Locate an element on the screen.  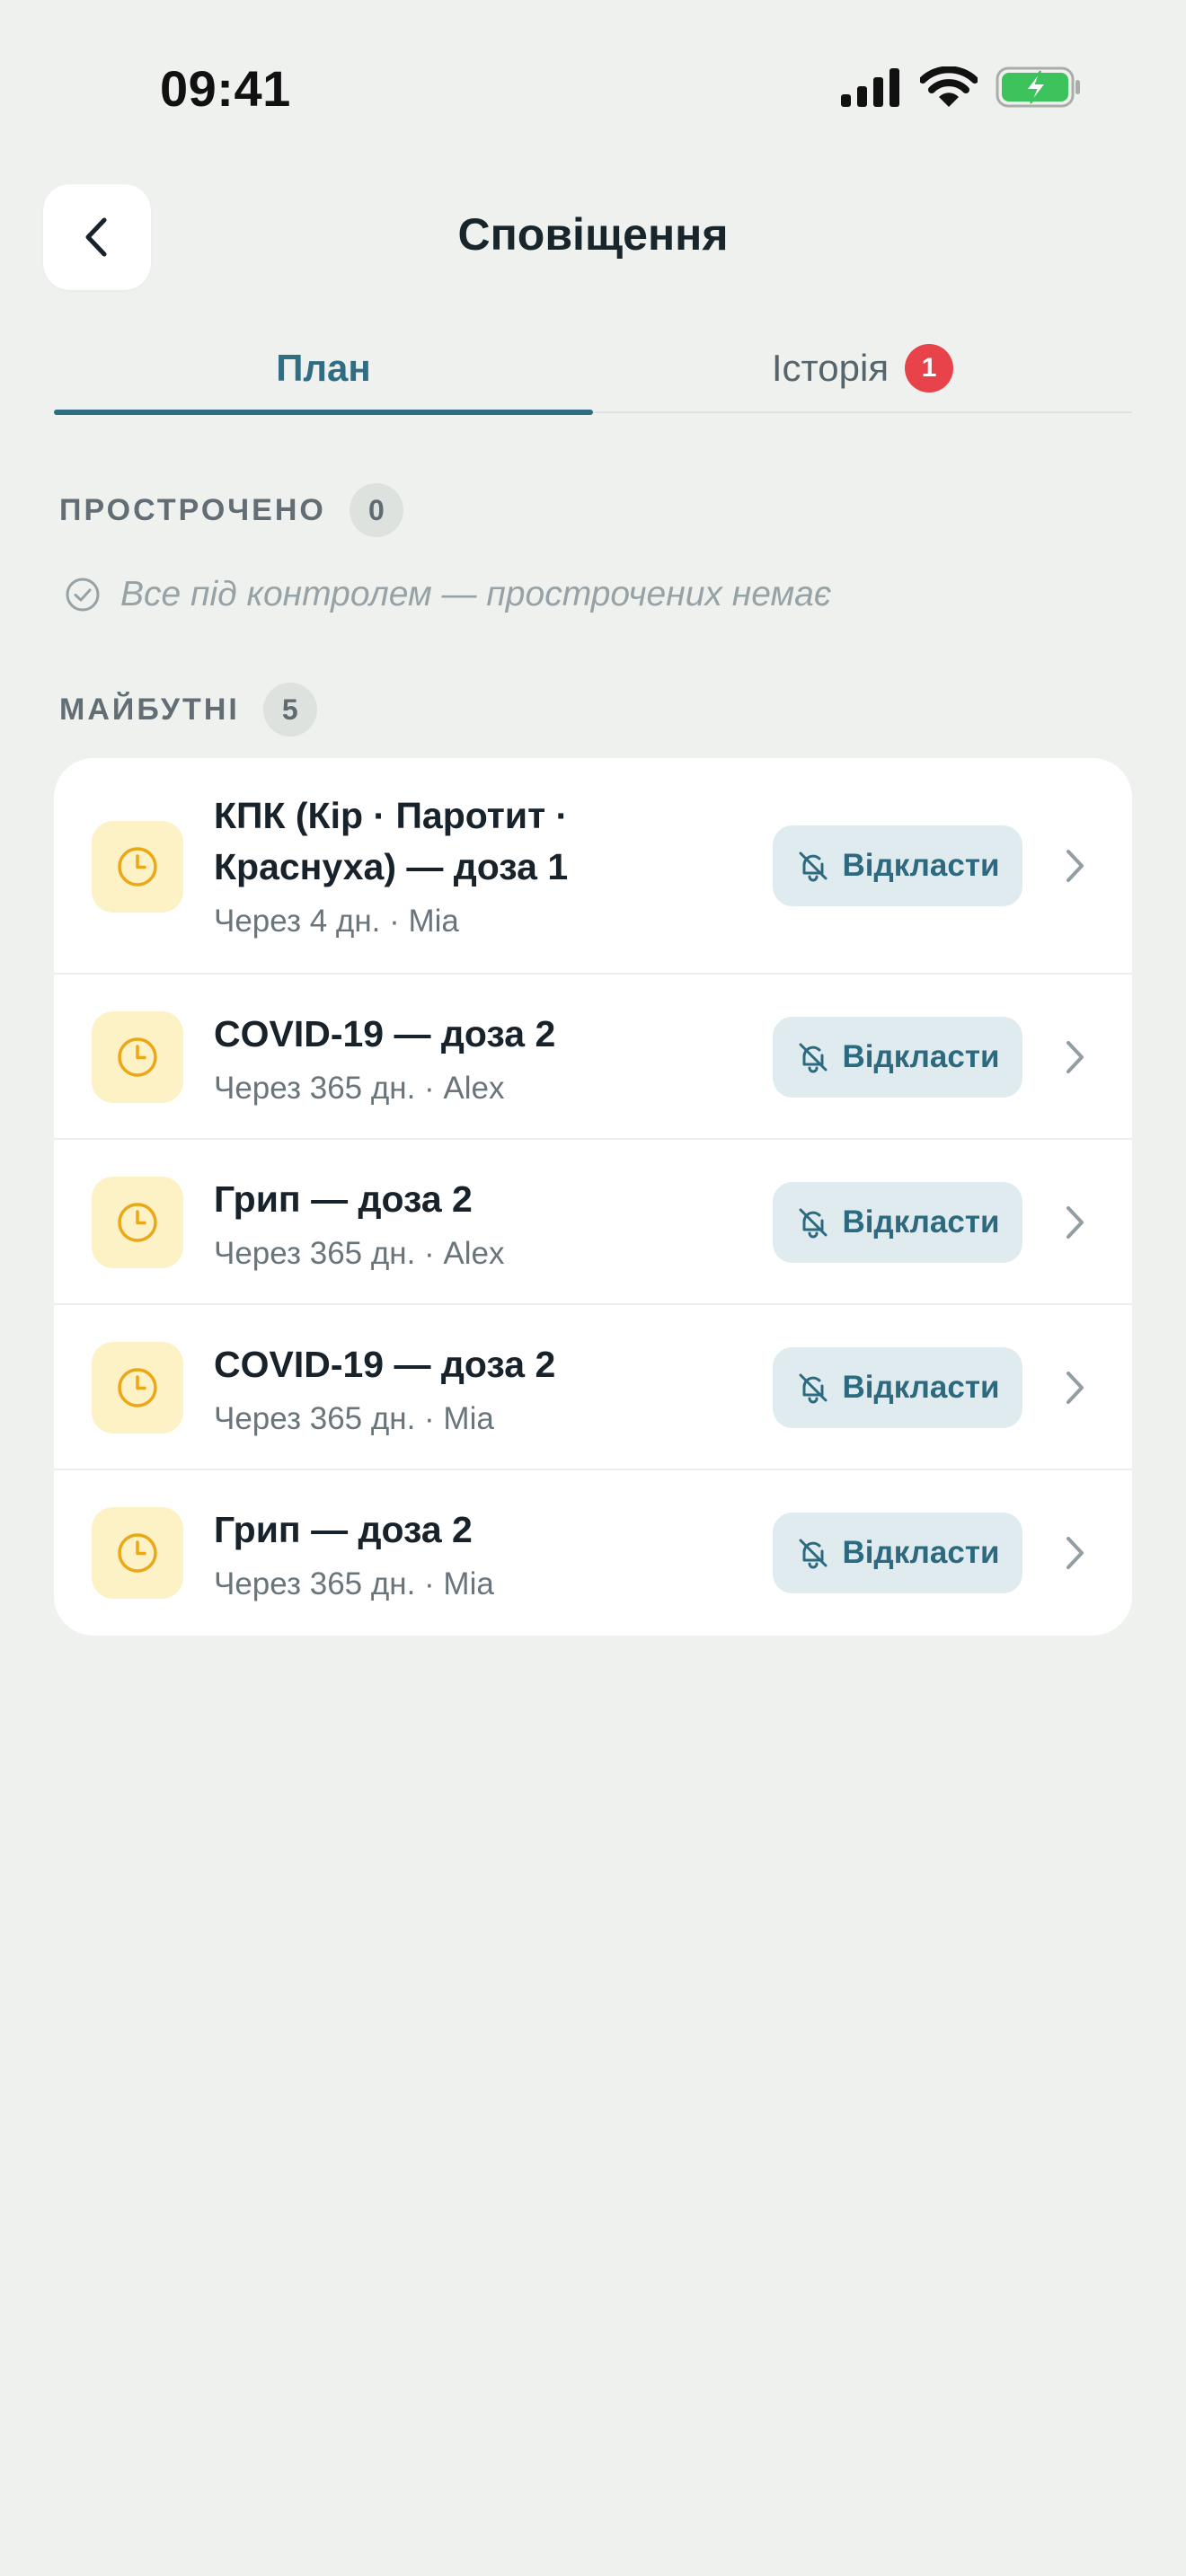
overdue-section-title: ПРОСТРОЧЕНО is located at coordinates (192, 509).